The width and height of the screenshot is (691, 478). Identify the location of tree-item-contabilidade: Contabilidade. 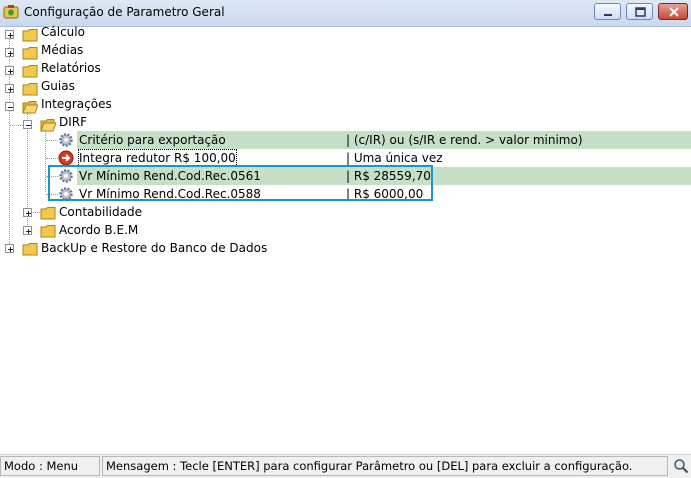
(100, 212).